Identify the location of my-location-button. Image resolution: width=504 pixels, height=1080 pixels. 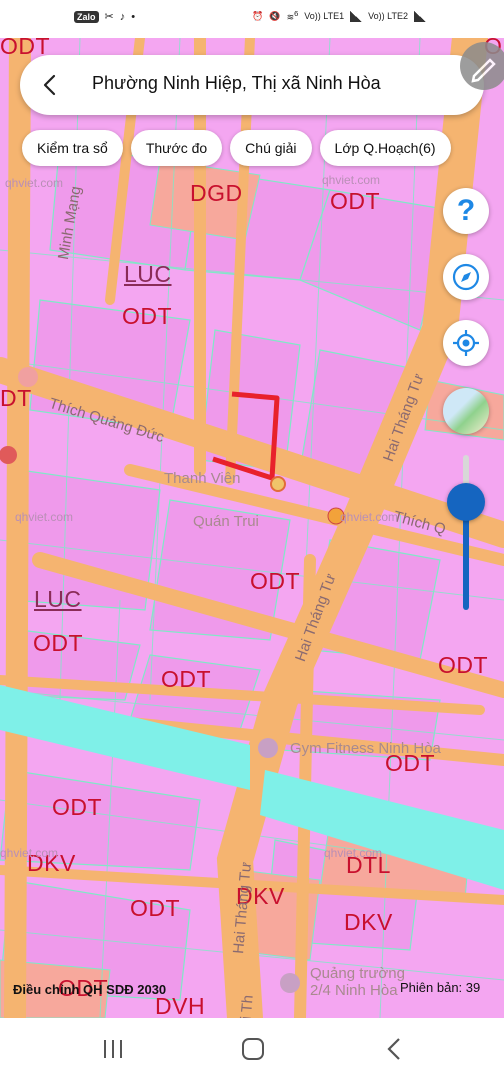
(466, 343).